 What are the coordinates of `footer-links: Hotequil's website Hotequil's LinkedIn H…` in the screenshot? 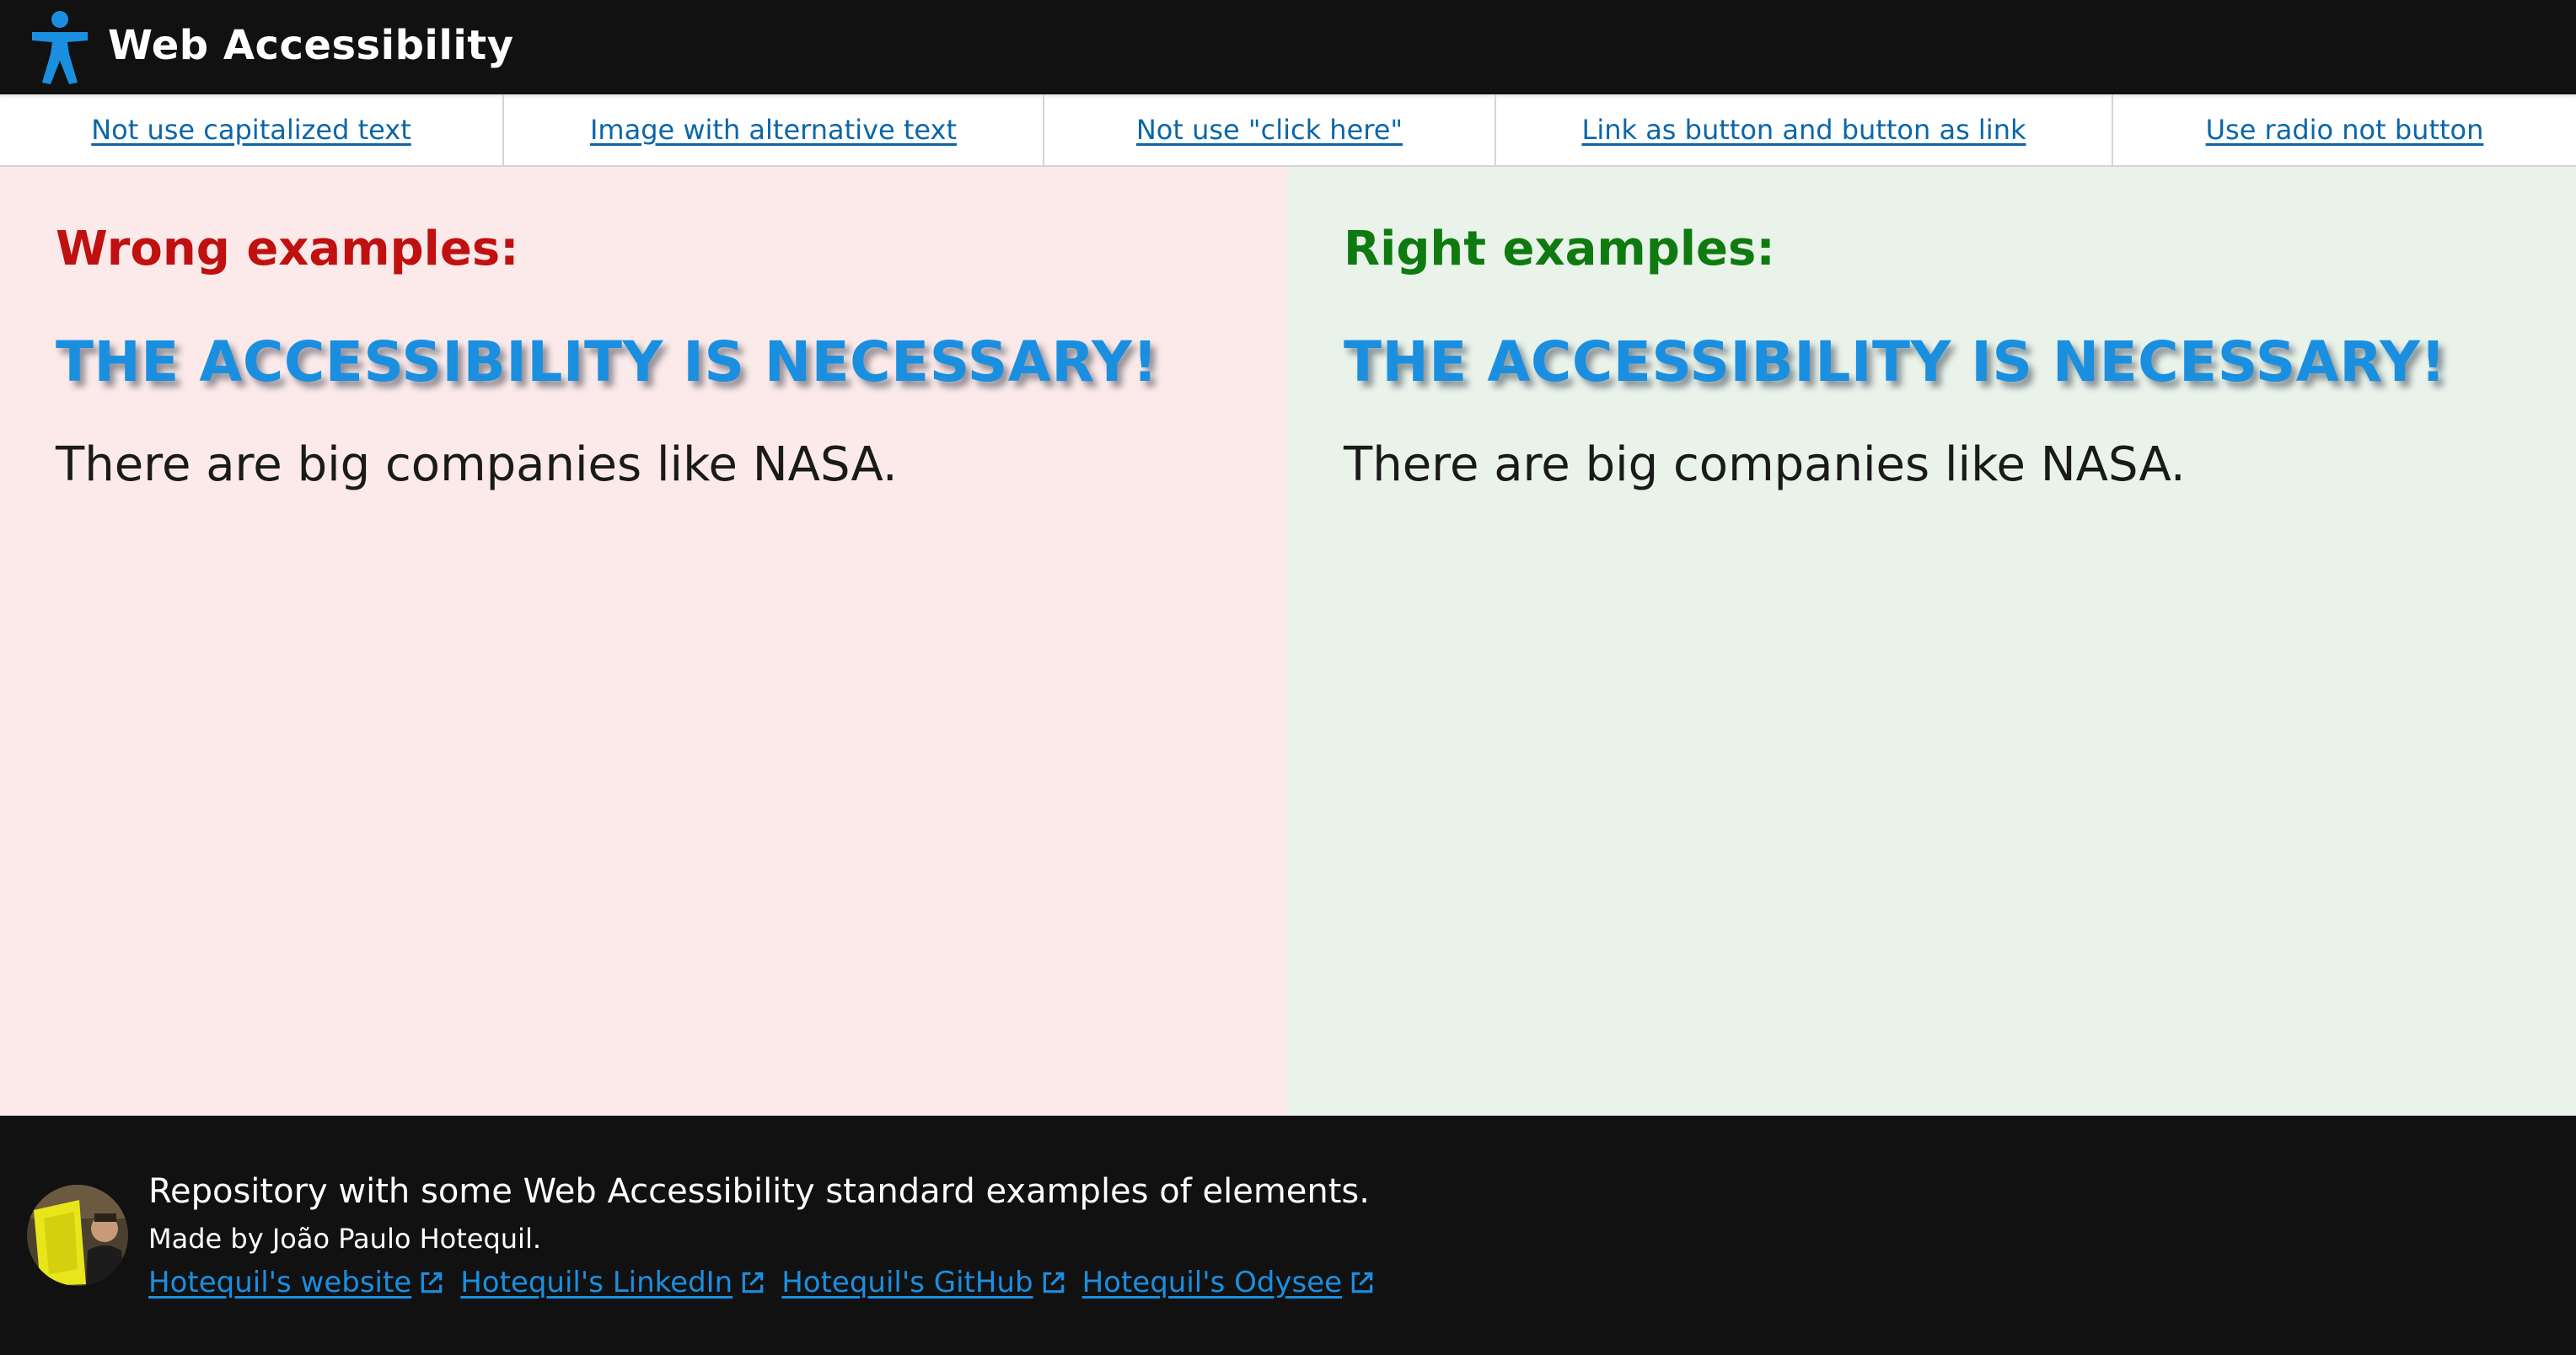 It's located at (769, 1282).